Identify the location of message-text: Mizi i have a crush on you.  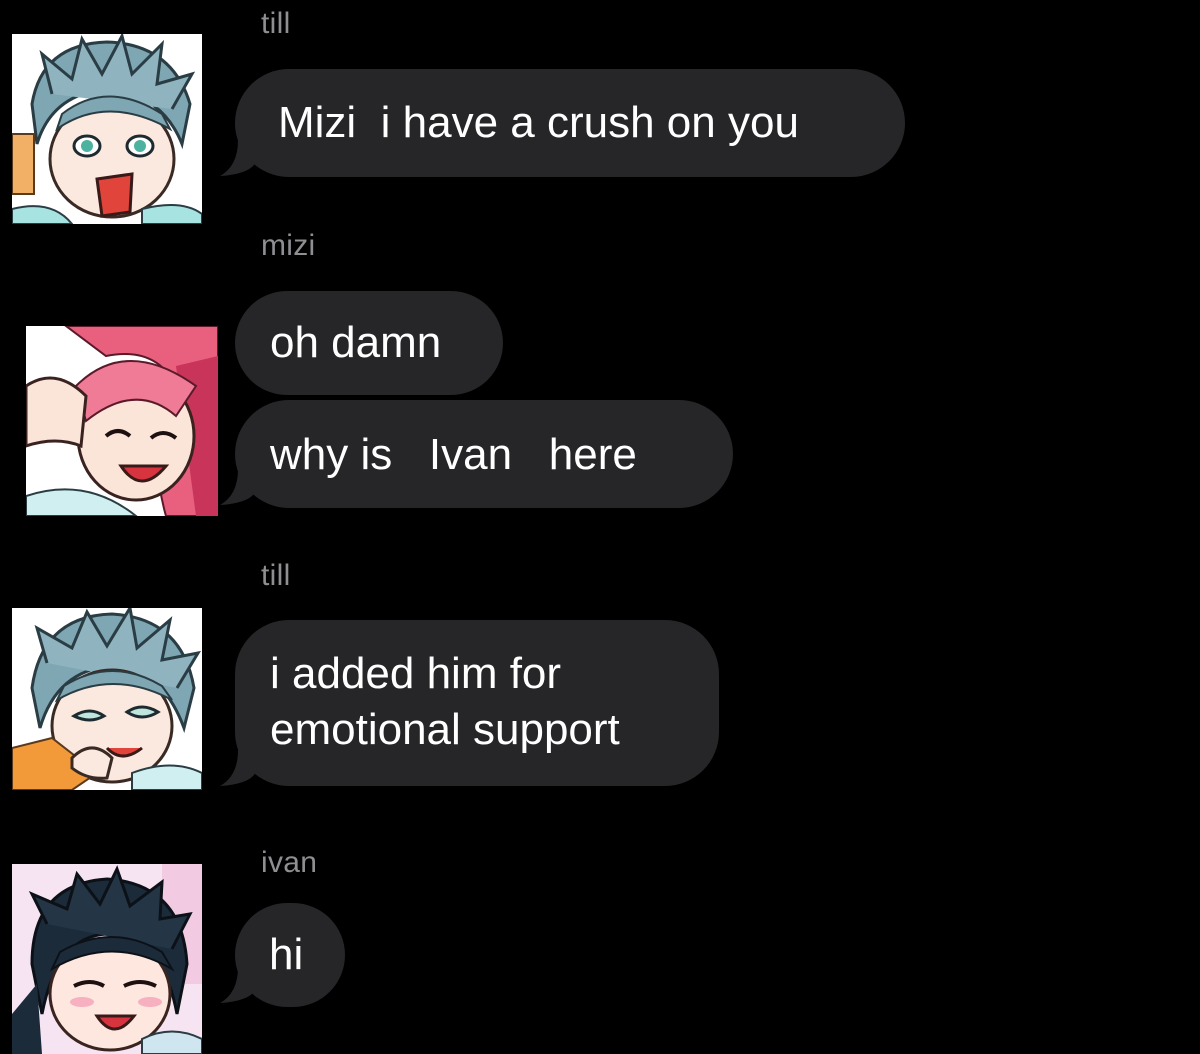
(538, 122).